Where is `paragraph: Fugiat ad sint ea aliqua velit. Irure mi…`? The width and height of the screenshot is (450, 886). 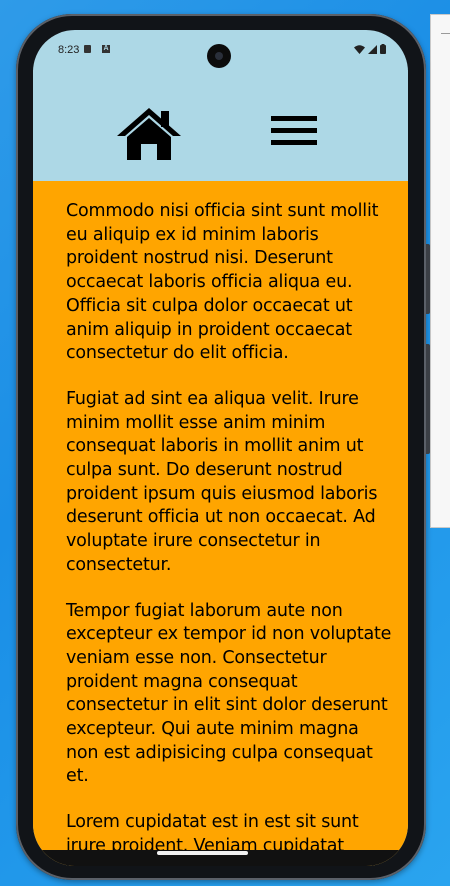 paragraph: Fugiat ad sint ea aliqua velit. Irure mi… is located at coordinates (222, 481).